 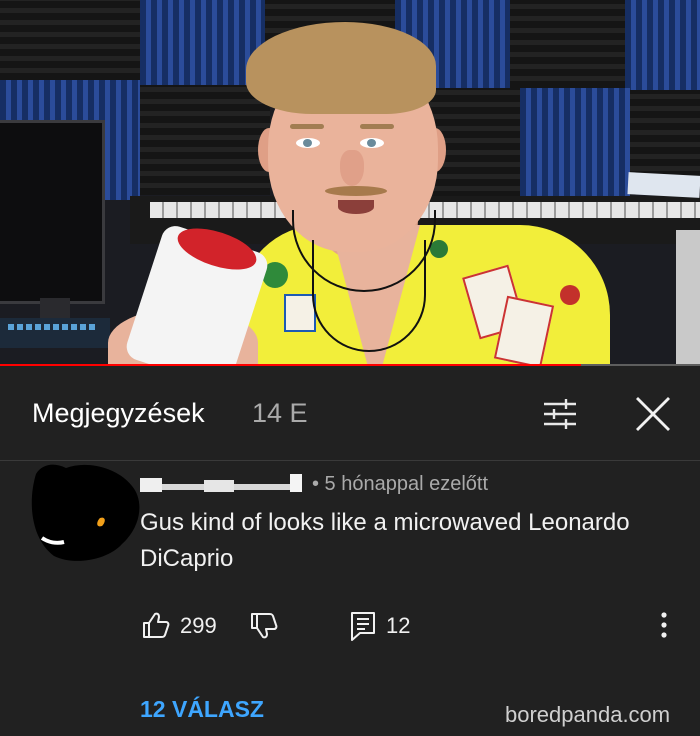 I want to click on more-vertical-icon, so click(x=664, y=627).